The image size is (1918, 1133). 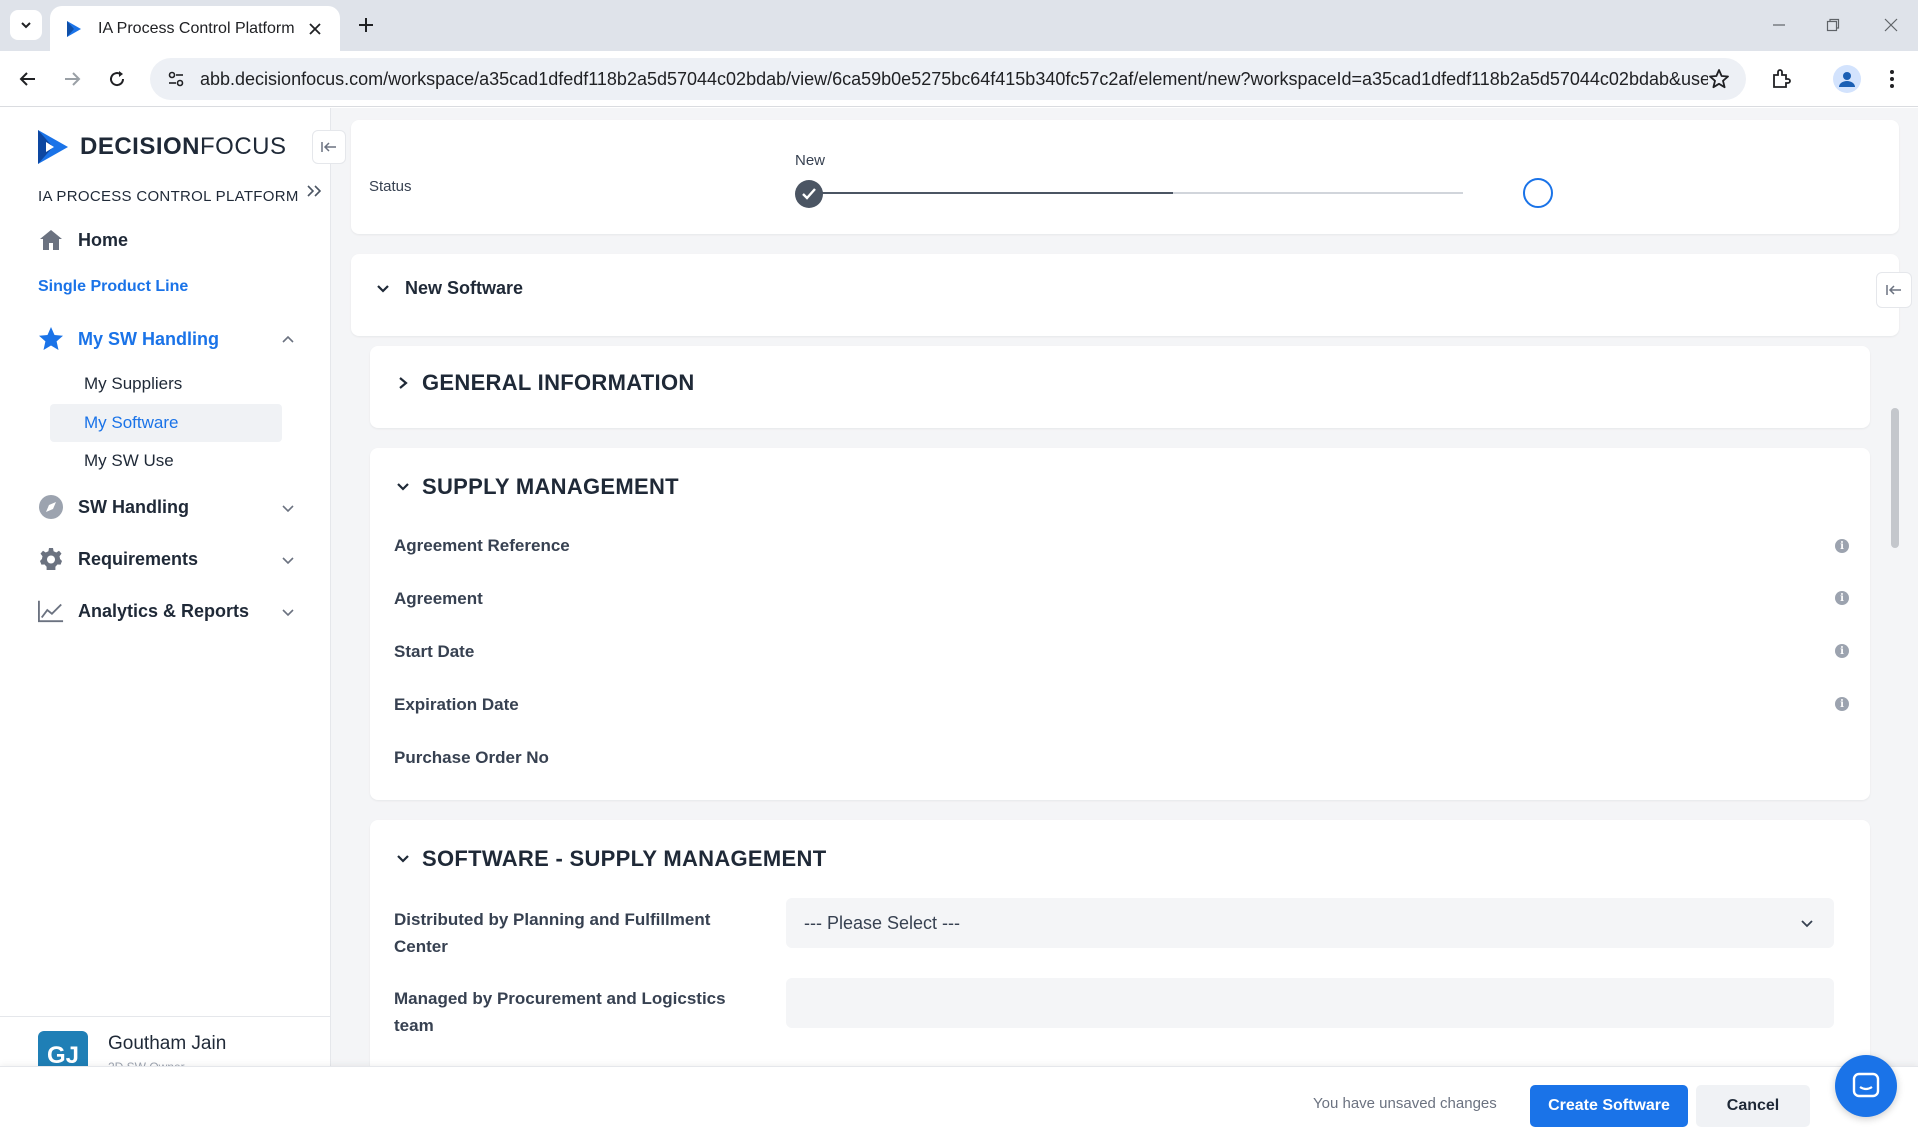 I want to click on restore-icon, so click(x=1833, y=25).